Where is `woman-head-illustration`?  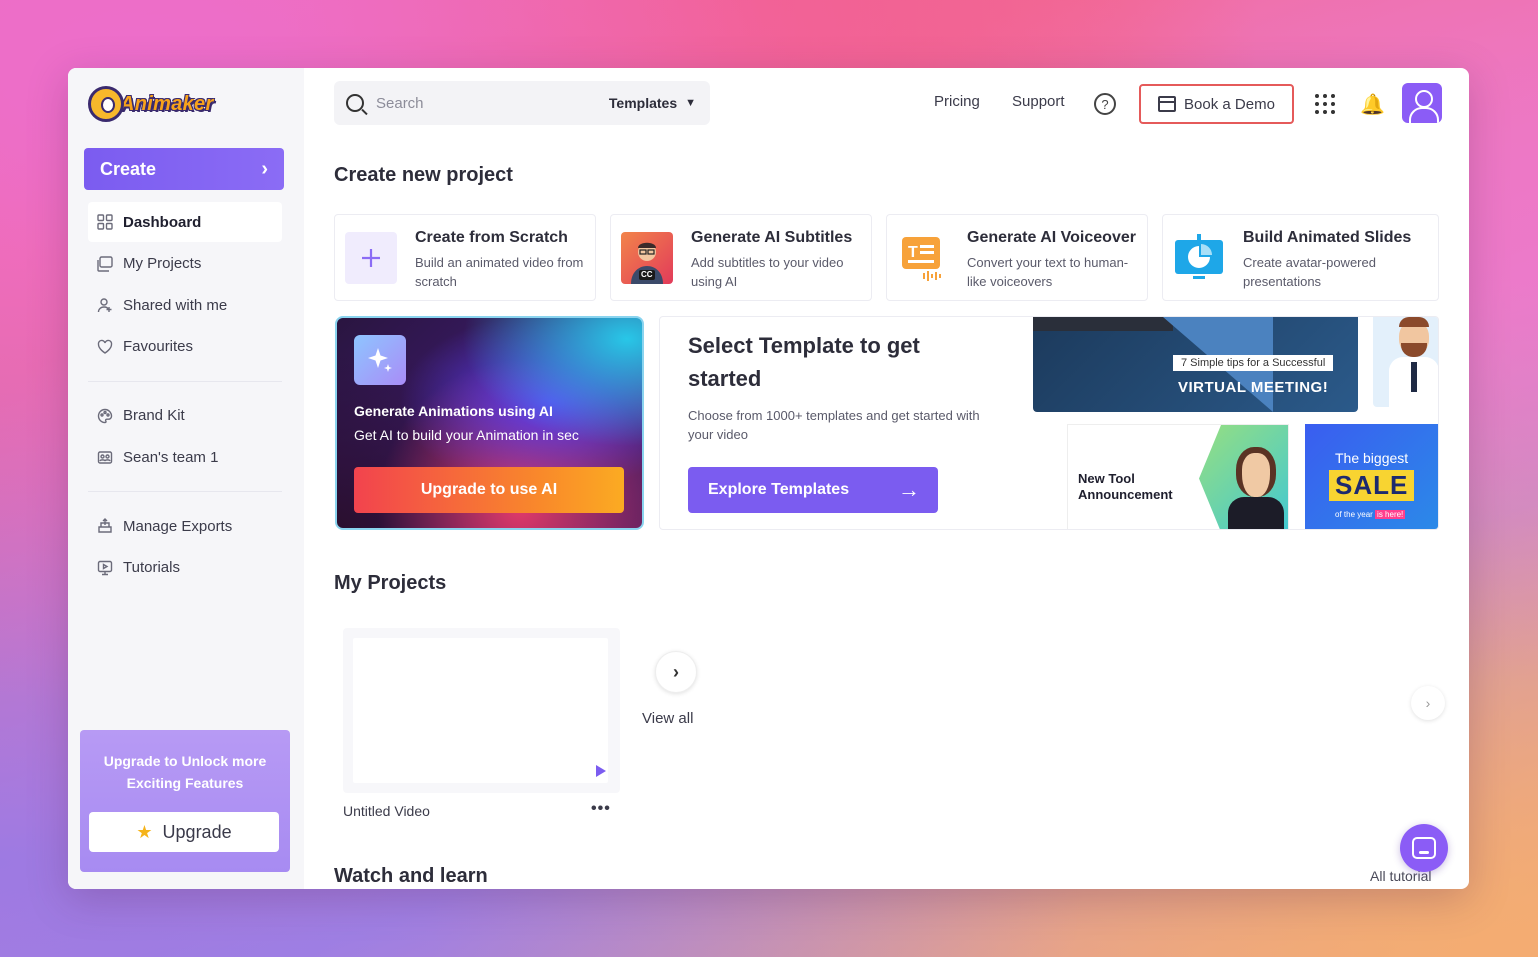
woman-head-illustration is located at coordinates (1256, 472).